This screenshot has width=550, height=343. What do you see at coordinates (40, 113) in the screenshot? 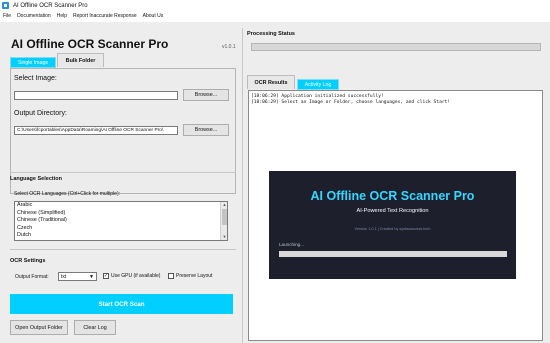
I see `output-directory-label: Output Directory:` at bounding box center [40, 113].